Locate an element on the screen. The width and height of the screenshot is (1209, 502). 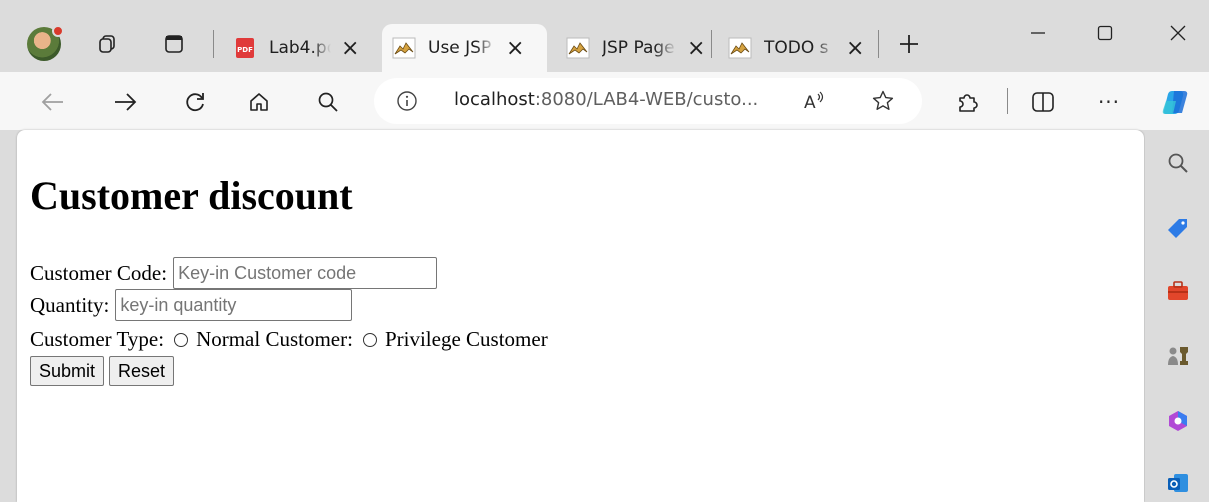
tab-title: Lab4.pdf is located at coordinates (300, 48).